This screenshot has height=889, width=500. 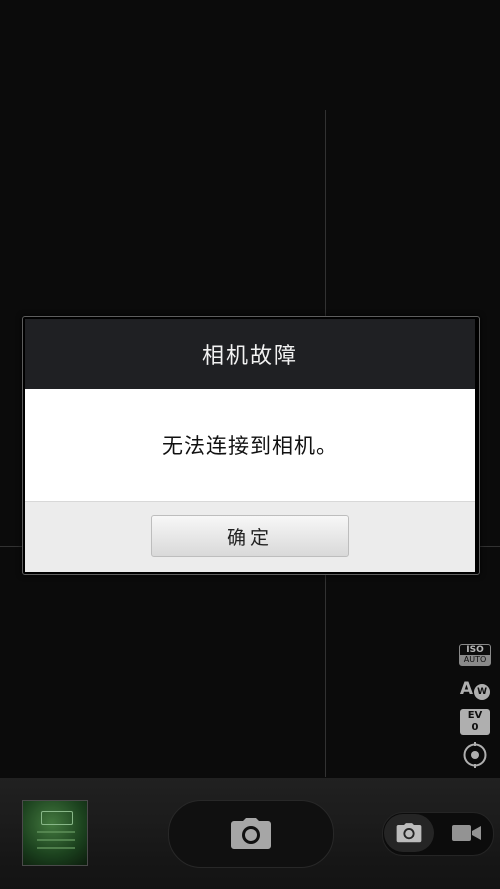 I want to click on dialog-message: 无法连接到相机。, so click(x=250, y=445).